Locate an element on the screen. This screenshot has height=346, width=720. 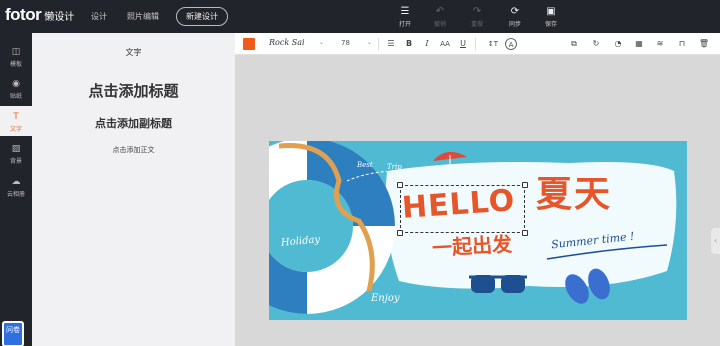
text-icon: T is located at coordinates (16, 117).